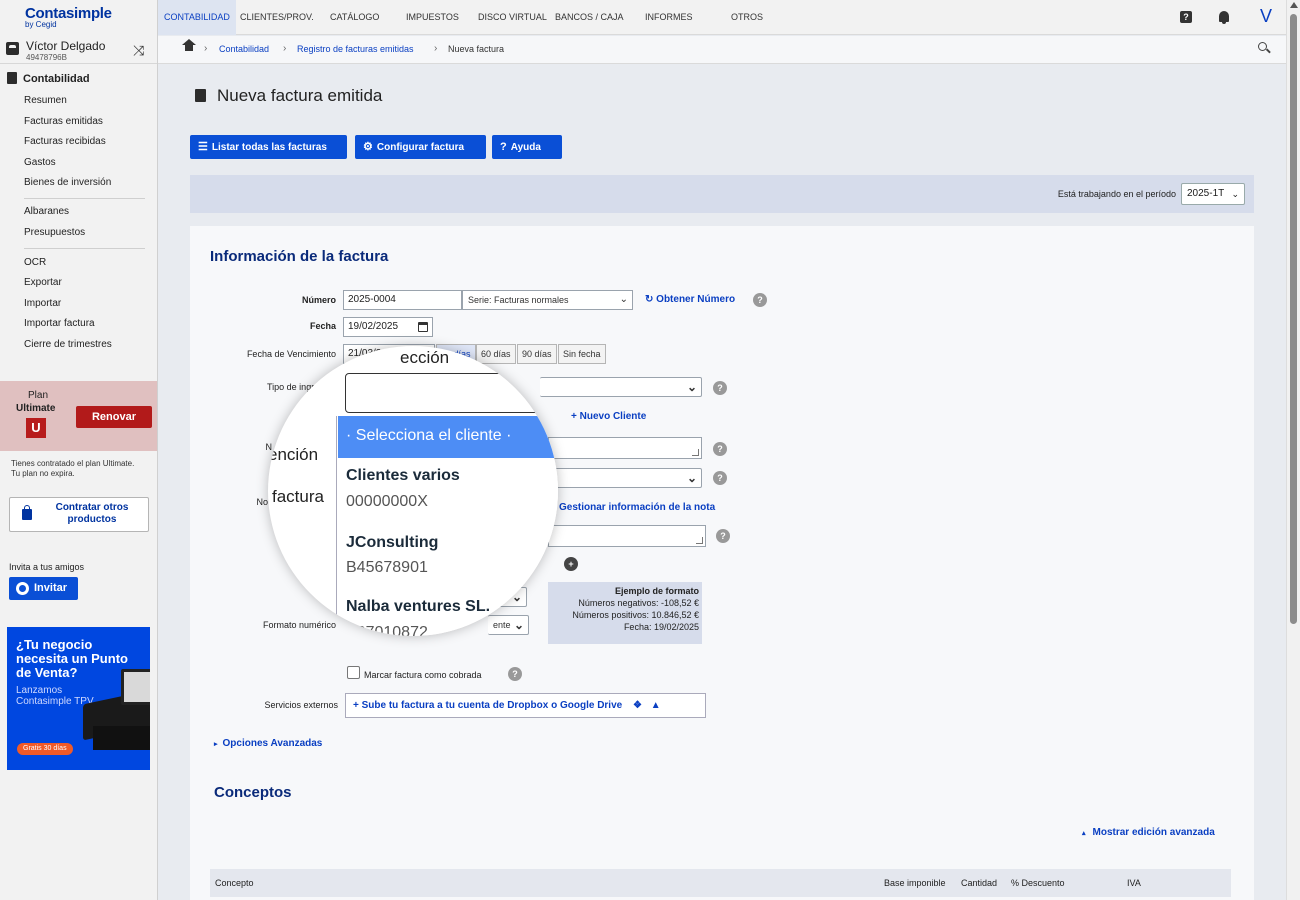 This screenshot has height=900, width=1300. Describe the element at coordinates (268, 743) in the screenshot. I see `opciones-avanzadas-toggle: ▸ Opciones Avanzadas` at that location.